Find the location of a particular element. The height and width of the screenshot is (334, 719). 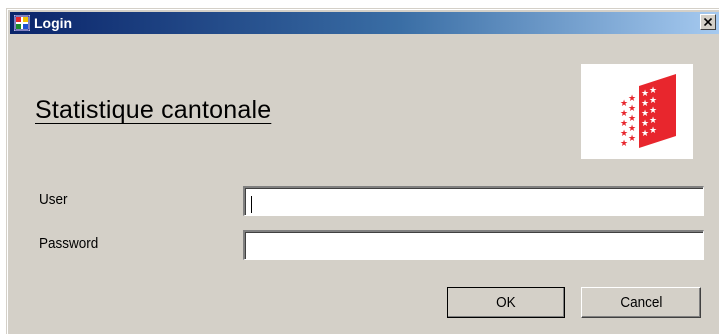

ok-button-label: OK is located at coordinates (506, 302).